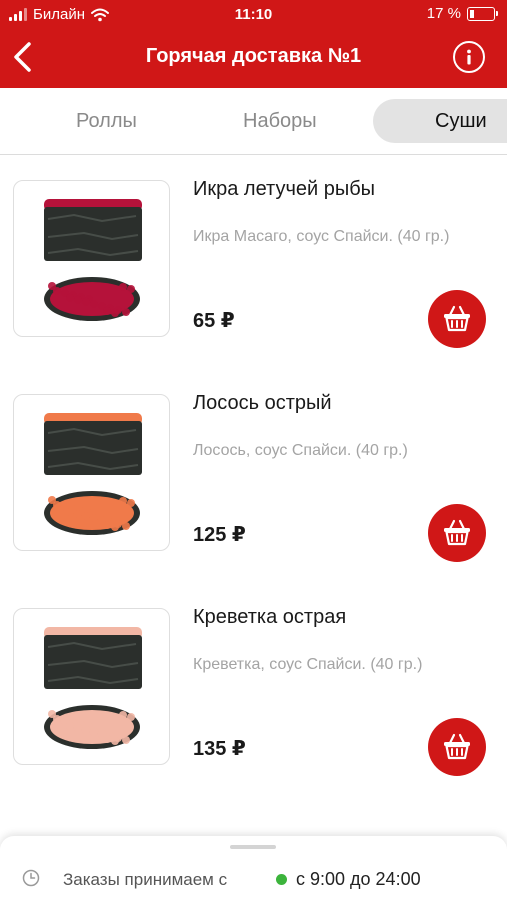  What do you see at coordinates (270, 617) in the screenshot?
I see `product-name: Креветка острая` at bounding box center [270, 617].